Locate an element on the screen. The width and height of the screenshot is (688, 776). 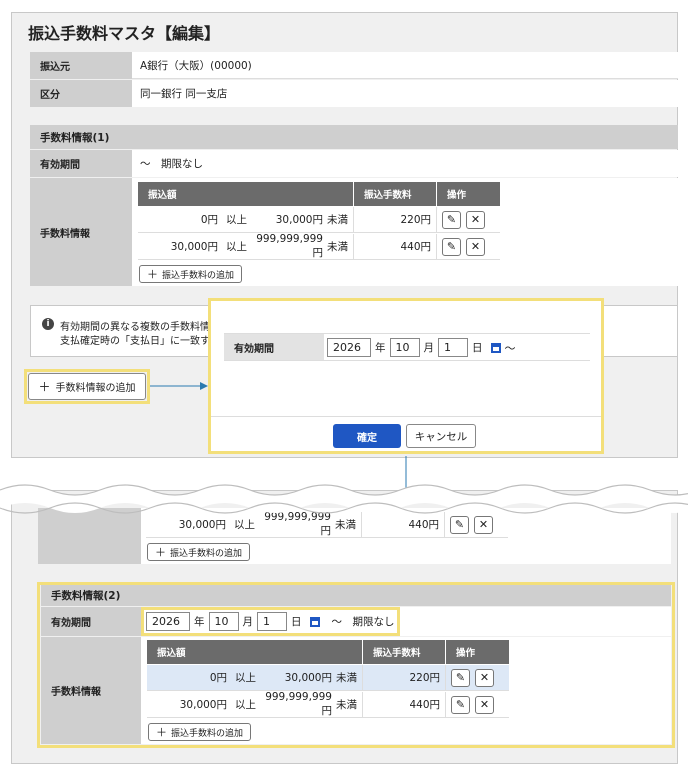
fee-value: 440円 is located at coordinates (415, 247).